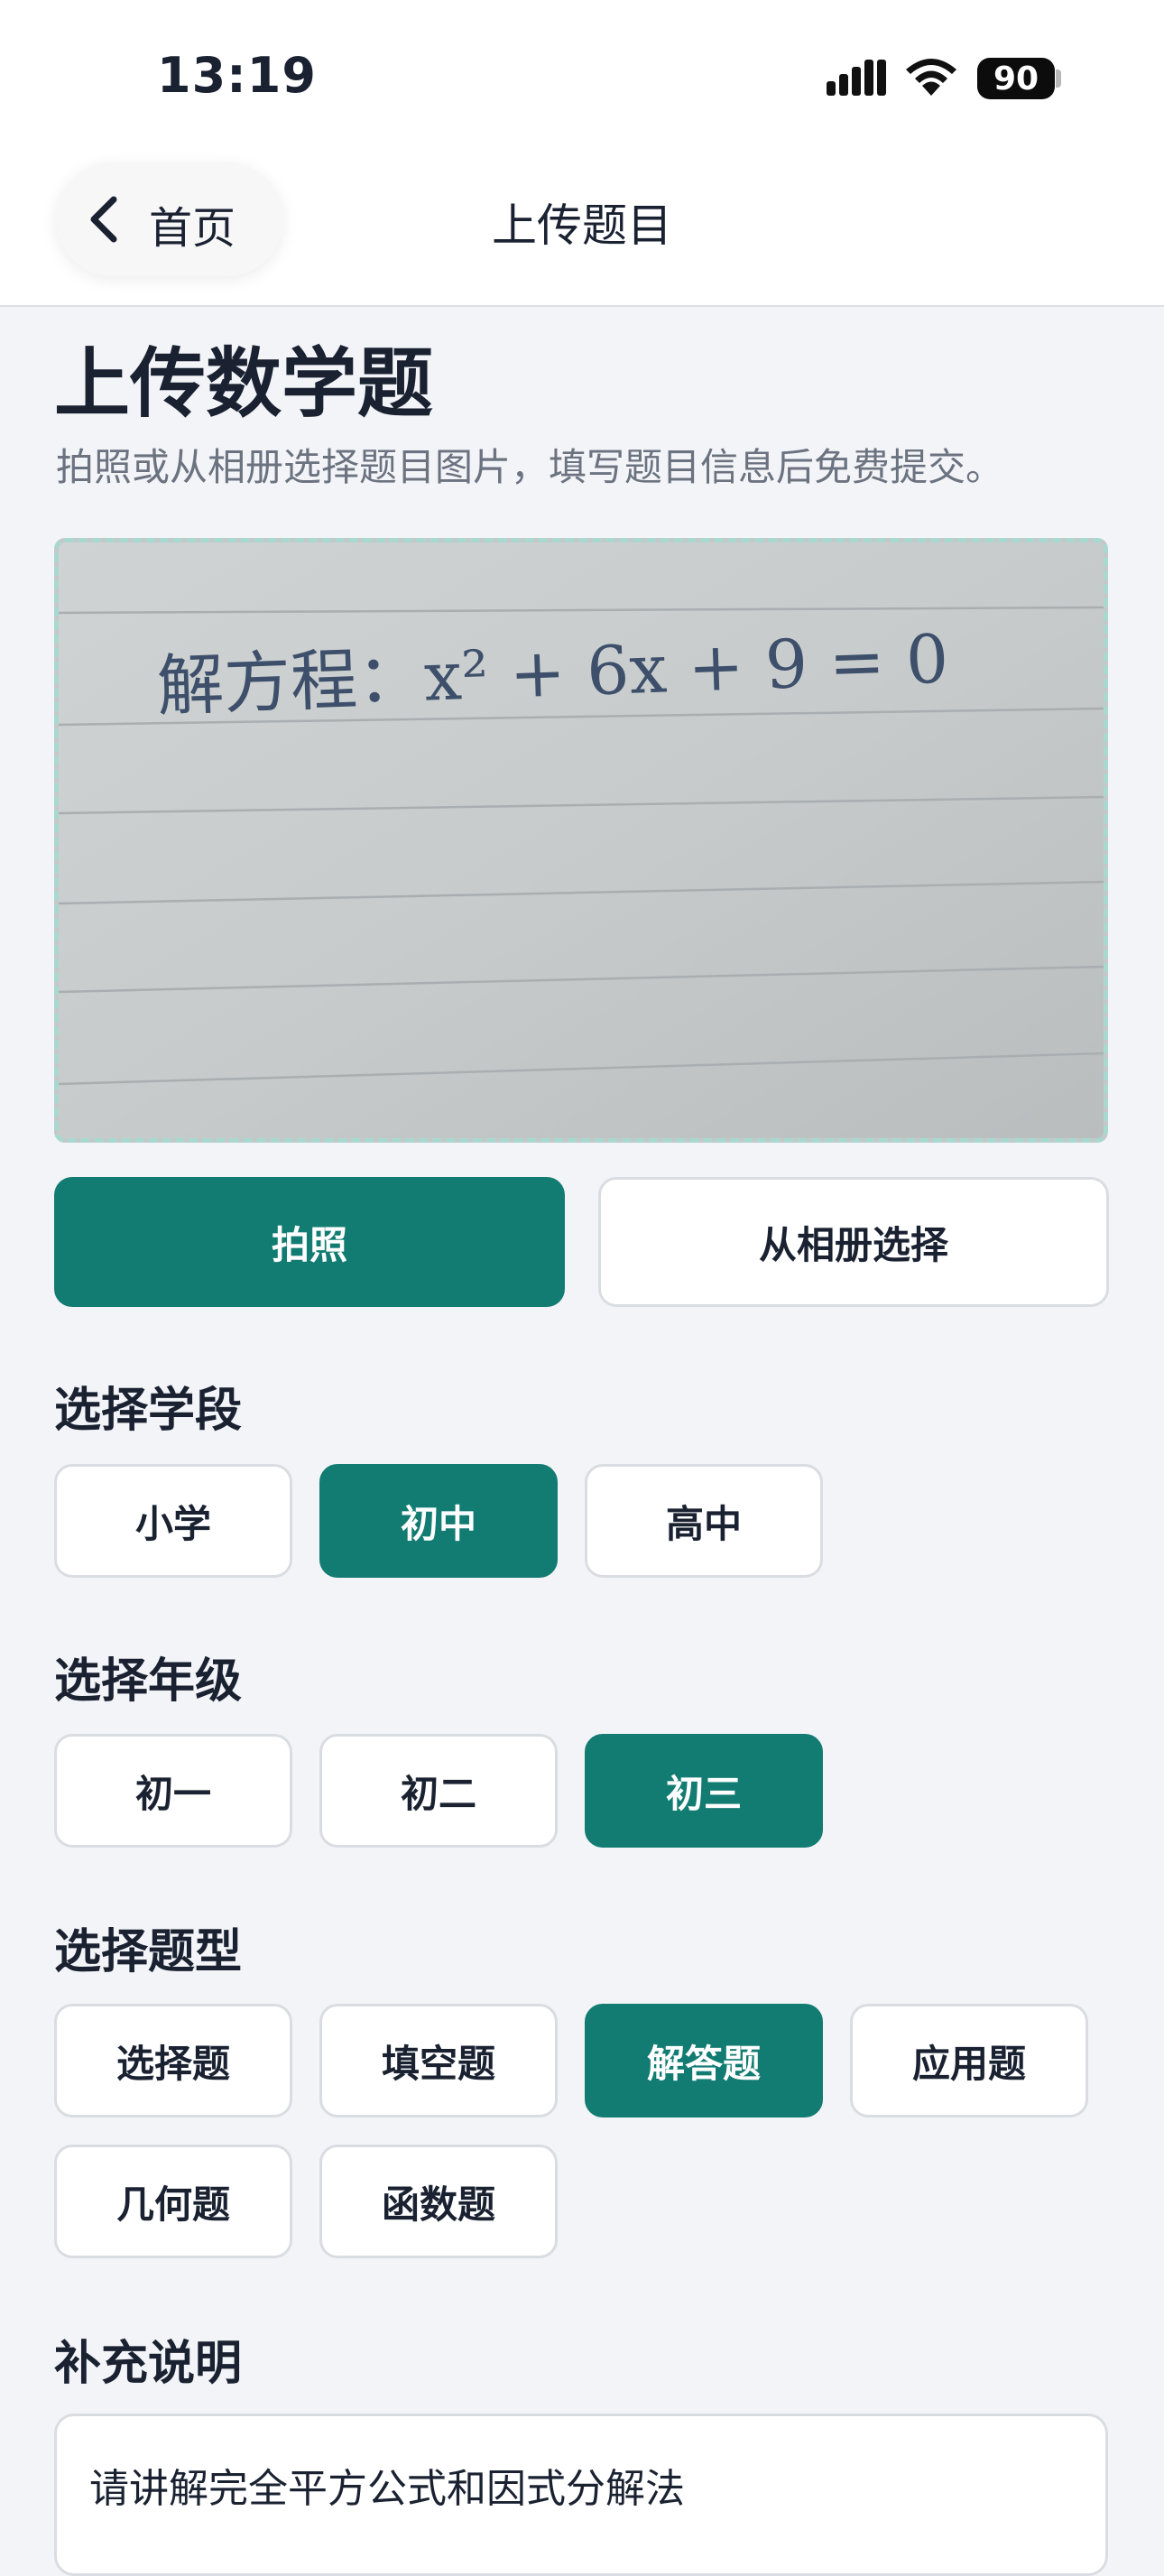 The height and width of the screenshot is (2576, 1164). What do you see at coordinates (853, 1242) in the screenshot?
I see `choose-from-album-button: 从相册选择` at bounding box center [853, 1242].